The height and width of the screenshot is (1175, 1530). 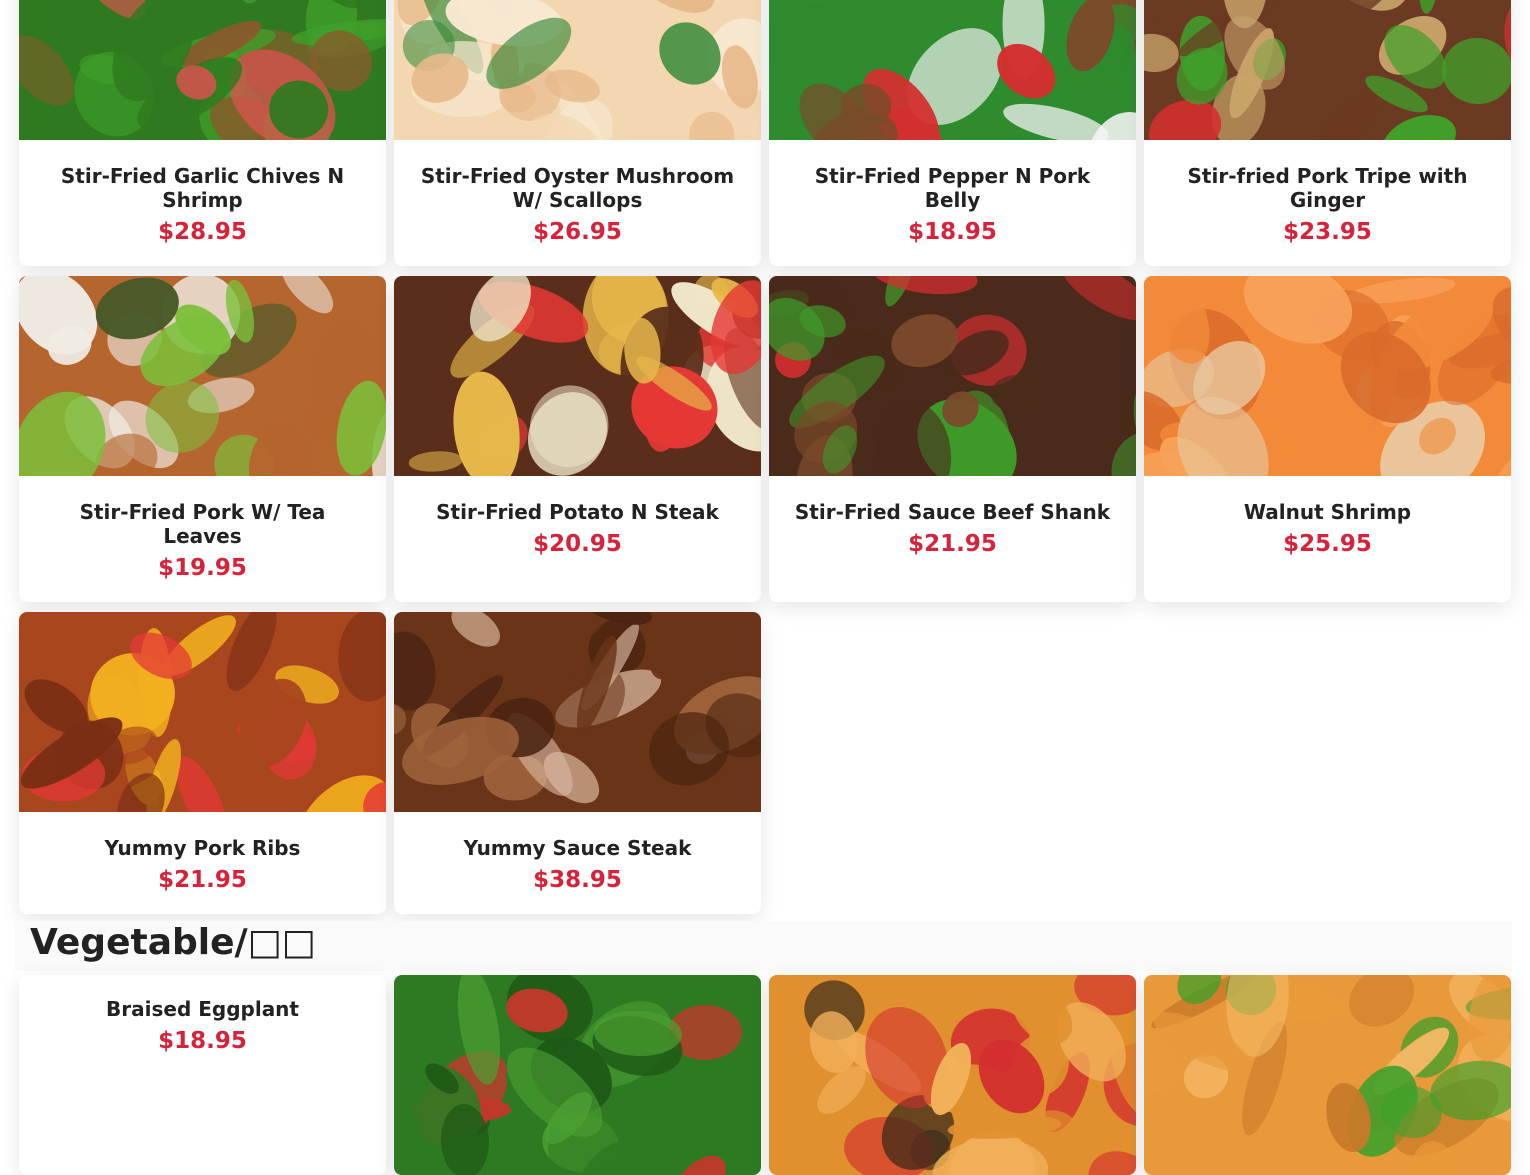 I want to click on menu-item-card: Stir-Fried Garlic Chives N Shrimp $28.95, so click(x=202, y=133).